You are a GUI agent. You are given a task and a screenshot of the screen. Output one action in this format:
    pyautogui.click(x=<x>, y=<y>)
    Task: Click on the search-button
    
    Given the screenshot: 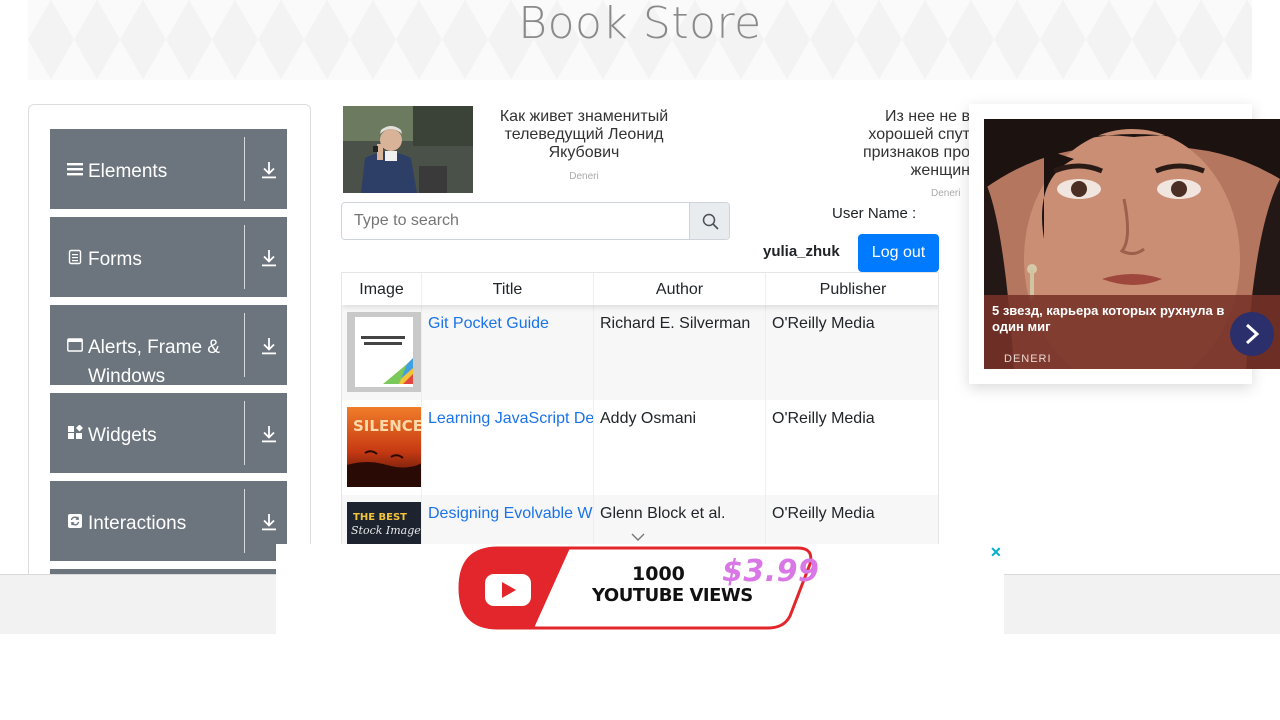 What is the action you would take?
    pyautogui.click(x=709, y=221)
    